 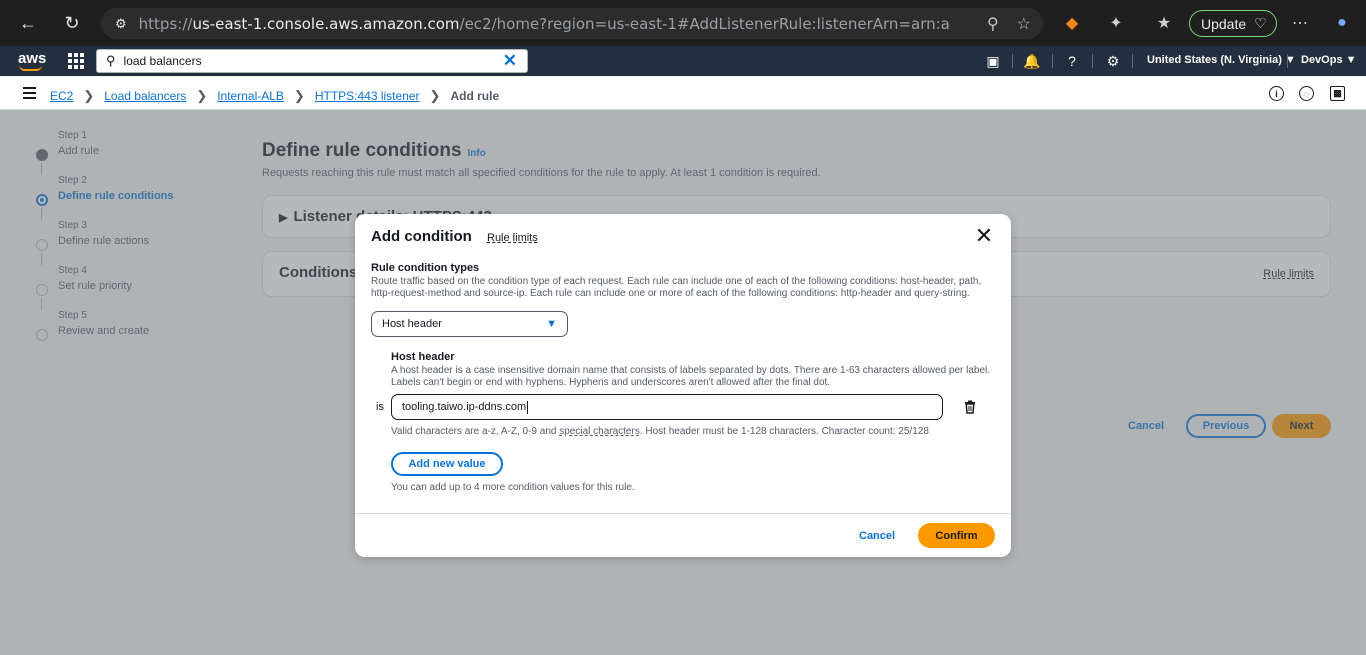 What do you see at coordinates (877, 536) in the screenshot?
I see `modal-cancel-button: Cancel` at bounding box center [877, 536].